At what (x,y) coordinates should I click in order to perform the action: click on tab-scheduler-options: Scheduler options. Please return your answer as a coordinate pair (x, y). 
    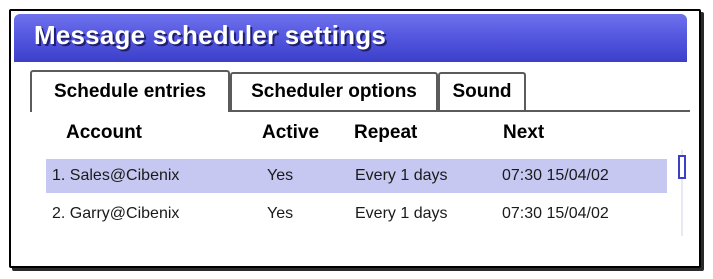
    Looking at the image, I should click on (334, 91).